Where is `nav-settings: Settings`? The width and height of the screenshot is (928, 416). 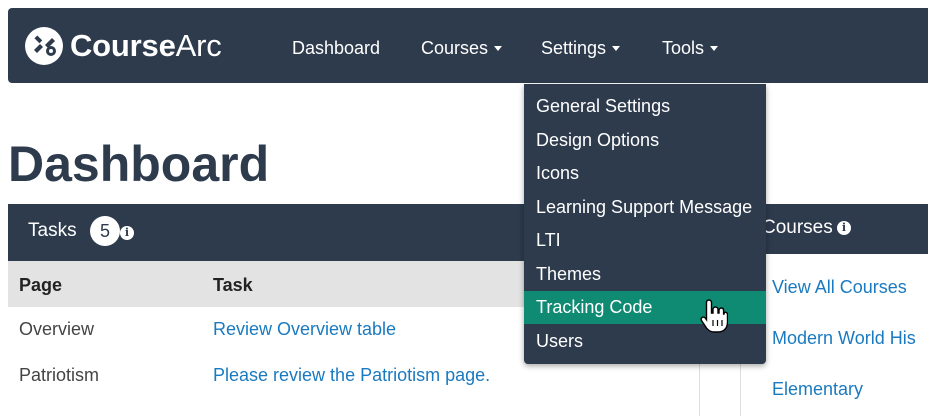 nav-settings: Settings is located at coordinates (581, 48).